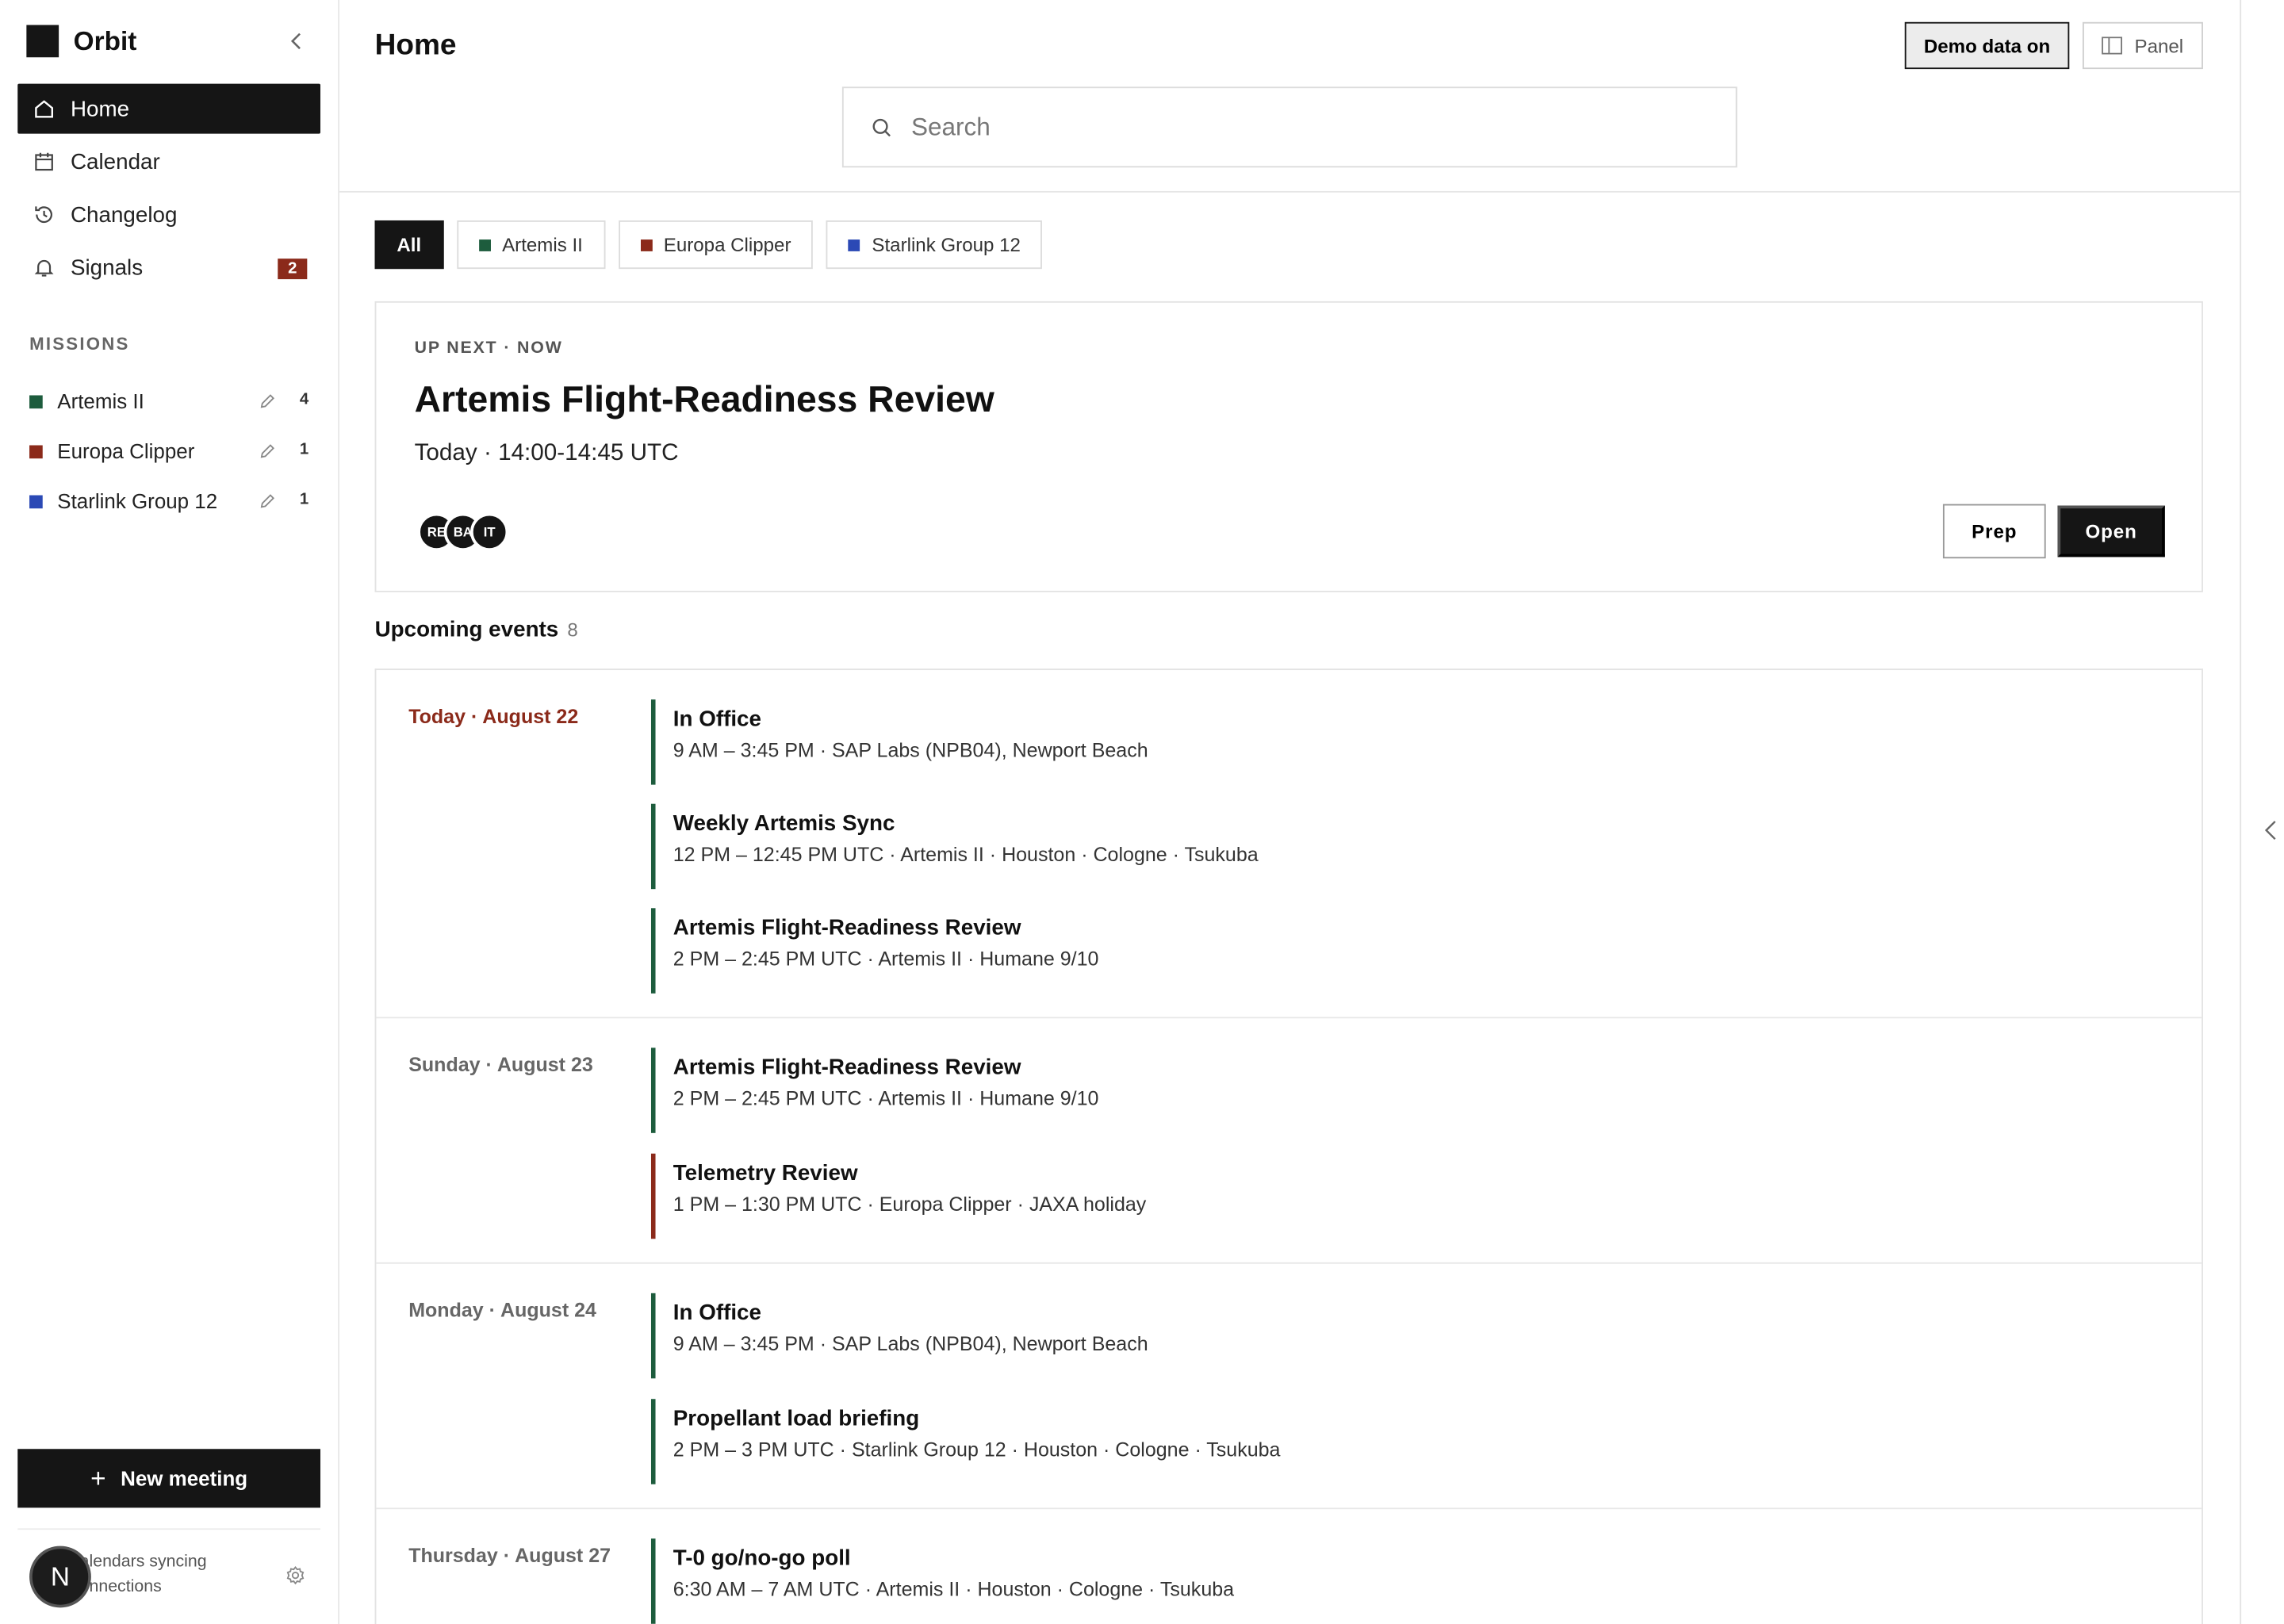 The height and width of the screenshot is (1624, 2284). Describe the element at coordinates (946, 244) in the screenshot. I see `filter-chip-label: Starlink Group 12` at that location.